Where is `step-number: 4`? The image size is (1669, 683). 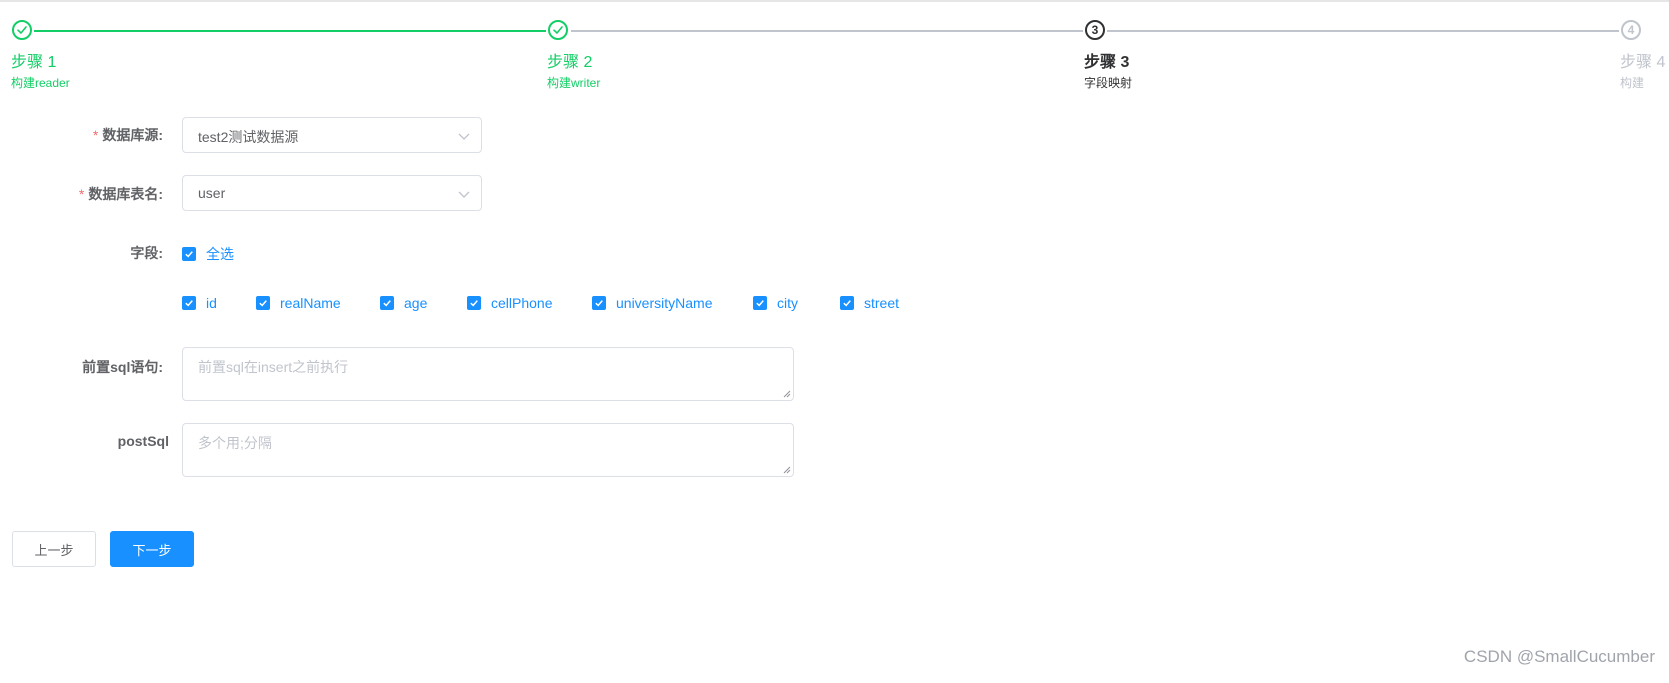 step-number: 4 is located at coordinates (1631, 30).